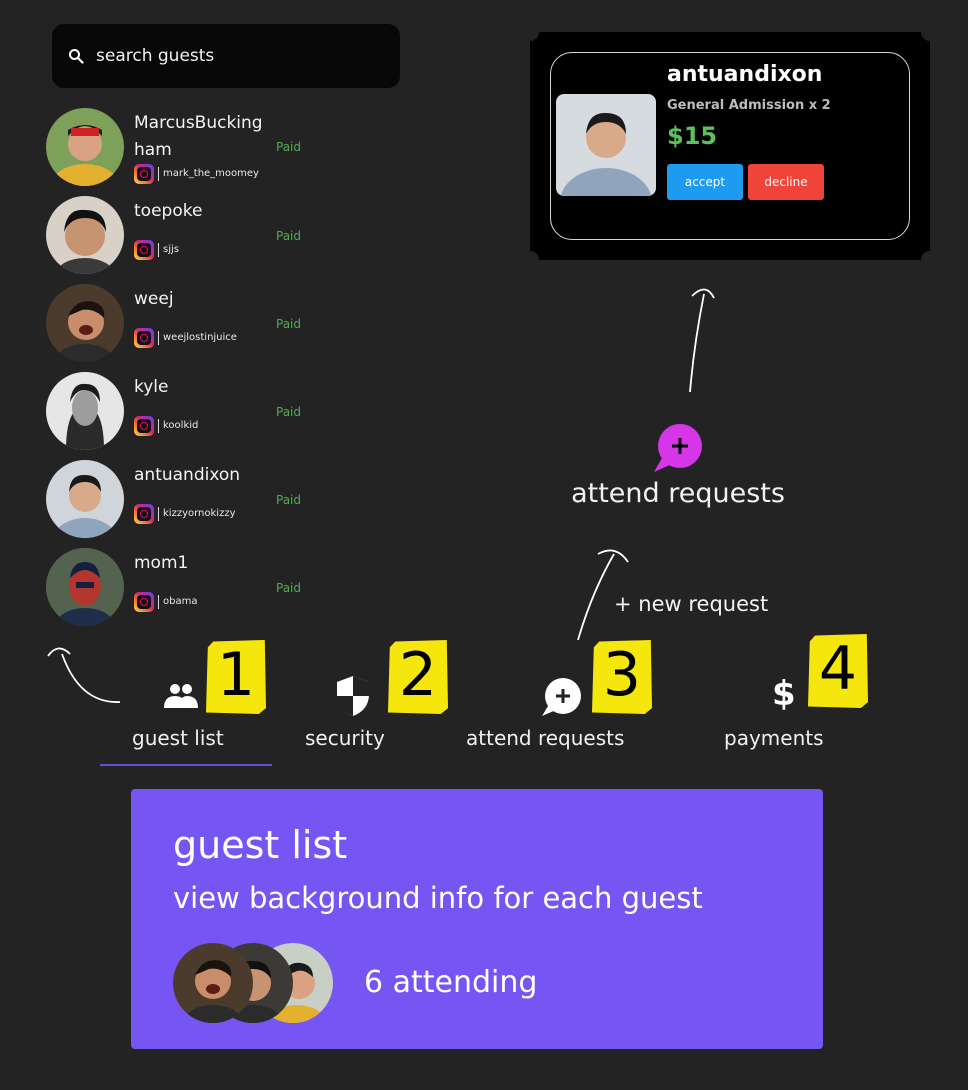 This screenshot has width=968, height=1090. Describe the element at coordinates (176, 236) in the screenshot. I see `list-item: toepoke Paid sjjs` at that location.